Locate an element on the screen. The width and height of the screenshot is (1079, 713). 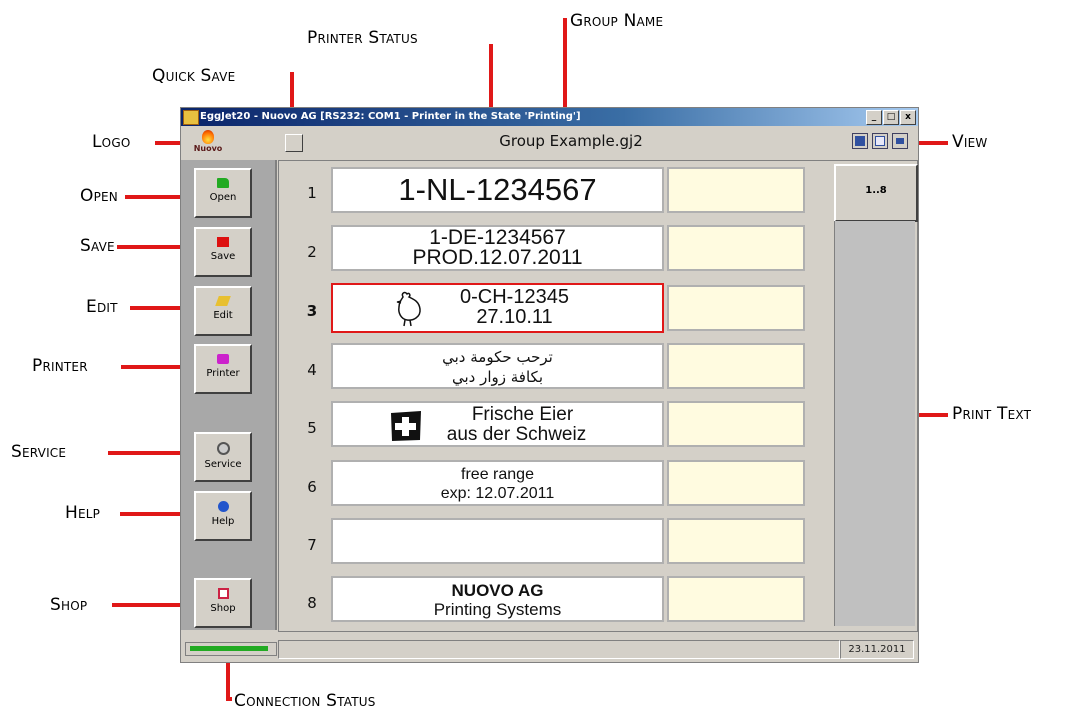
print-line: NUOVO AG is located at coordinates (497, 590).